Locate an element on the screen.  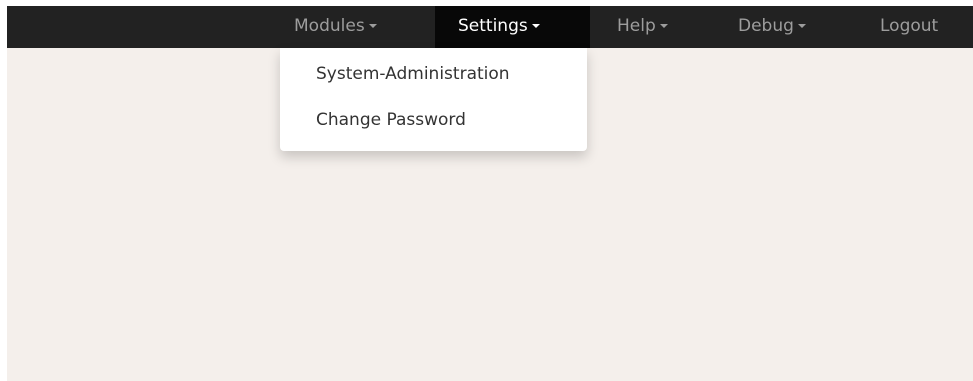
nav-logout-link: Logout is located at coordinates (894, 27).